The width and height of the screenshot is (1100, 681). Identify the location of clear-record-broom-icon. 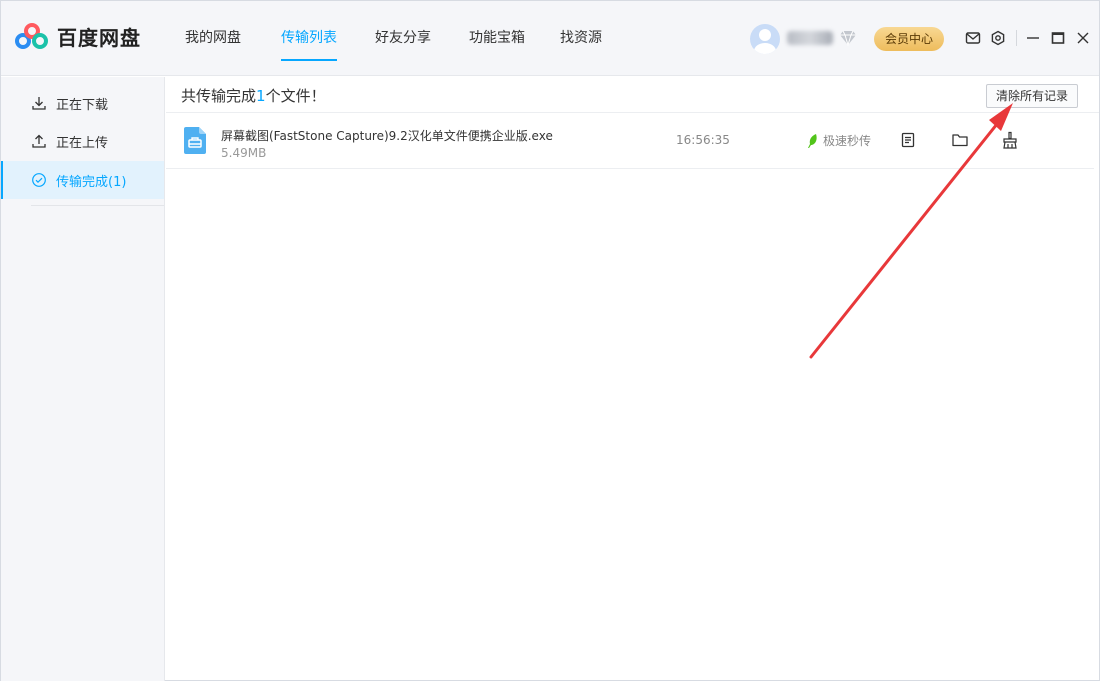
(1010, 140).